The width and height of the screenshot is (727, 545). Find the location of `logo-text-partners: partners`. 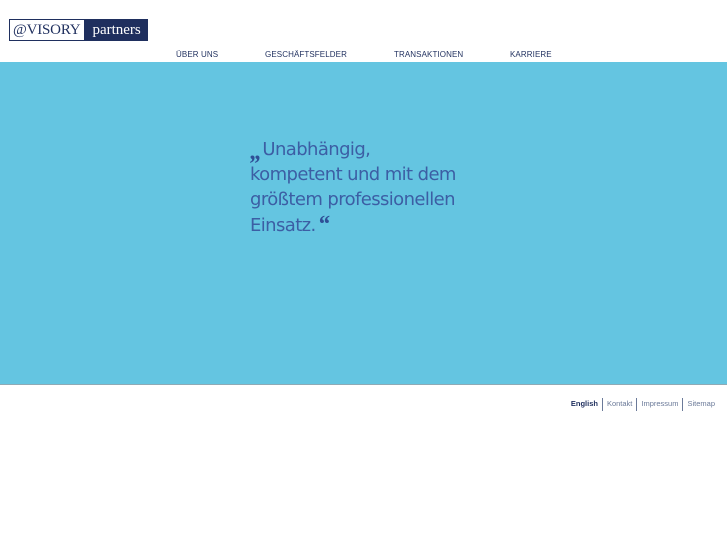

logo-text-partners: partners is located at coordinates (115, 30).